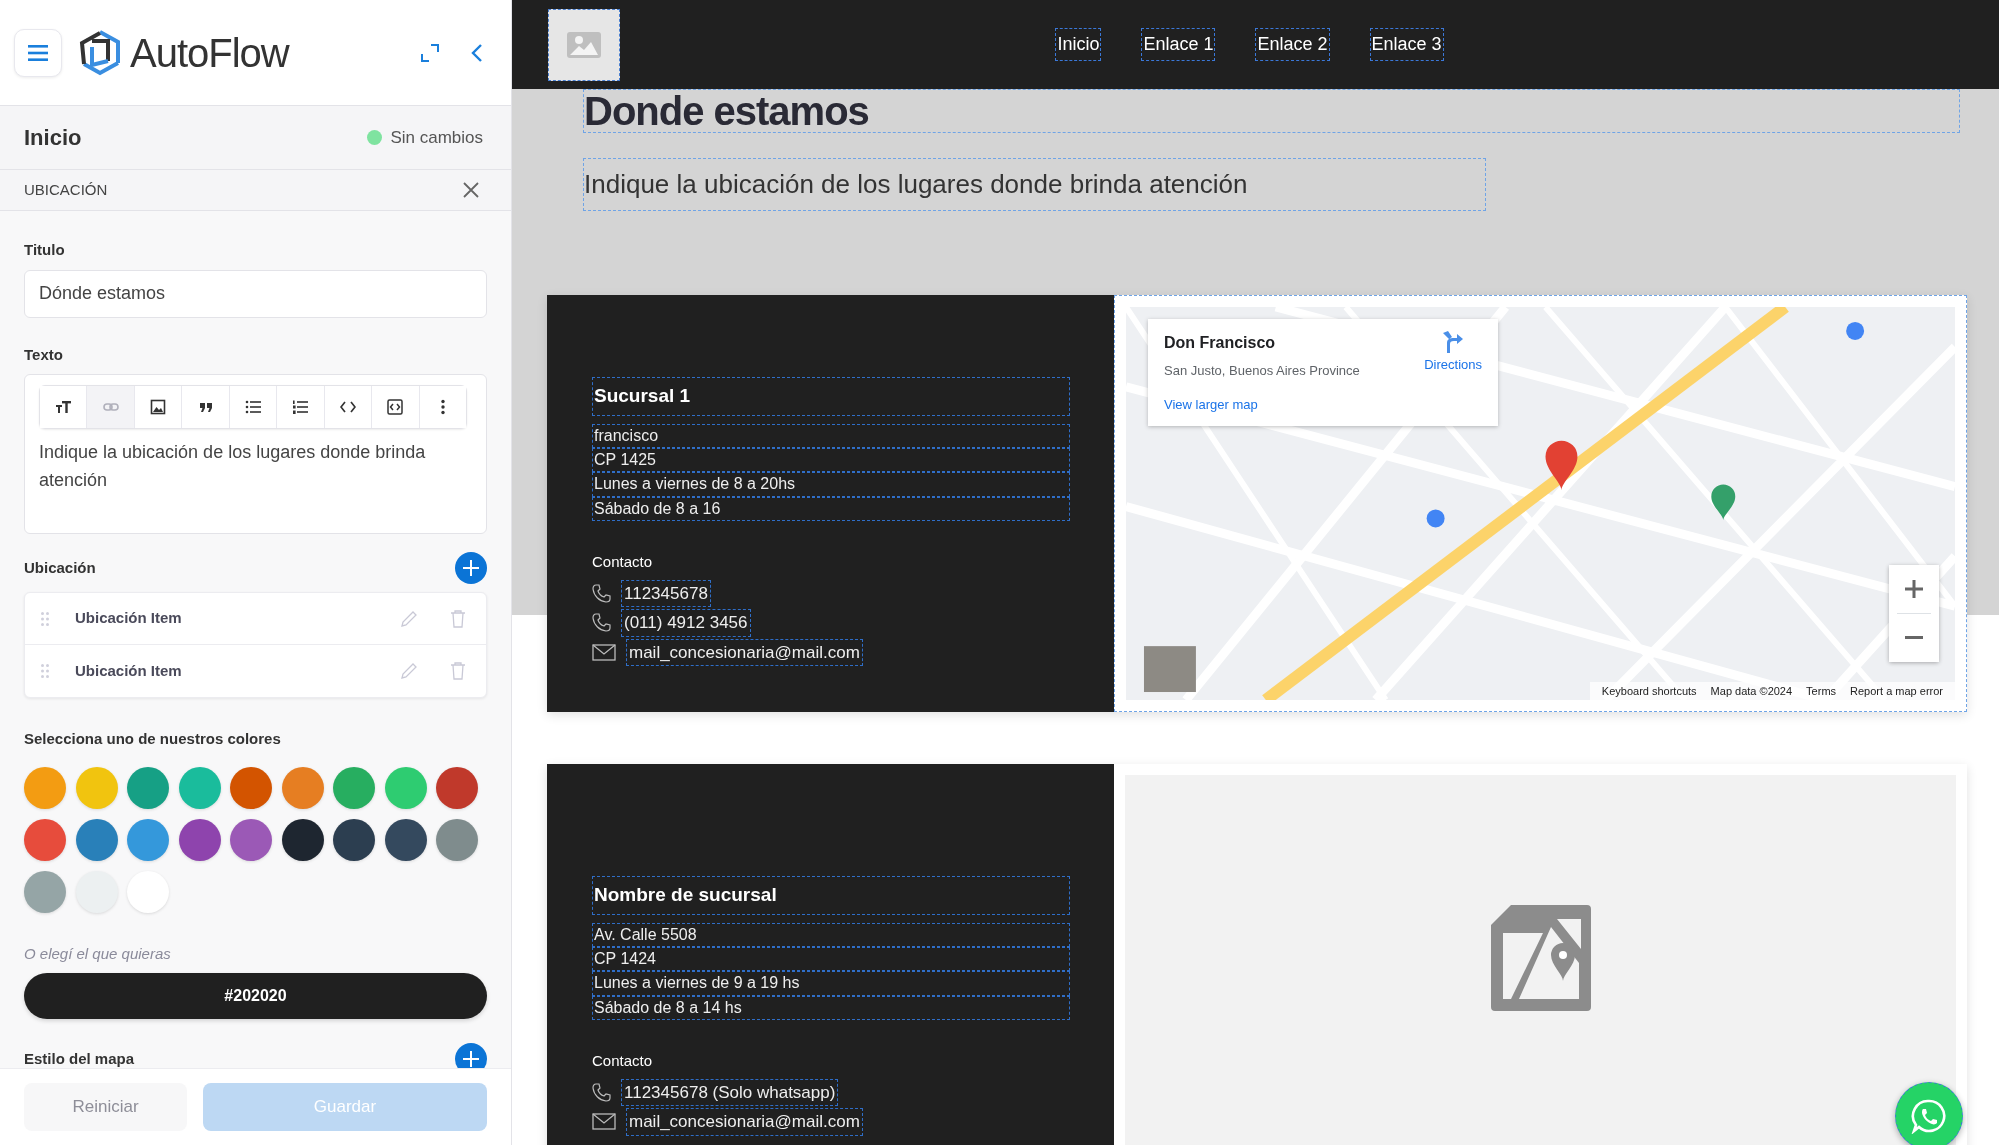 This screenshot has width=1999, height=1145. What do you see at coordinates (45, 250) in the screenshot?
I see `field-label: Titulo` at bounding box center [45, 250].